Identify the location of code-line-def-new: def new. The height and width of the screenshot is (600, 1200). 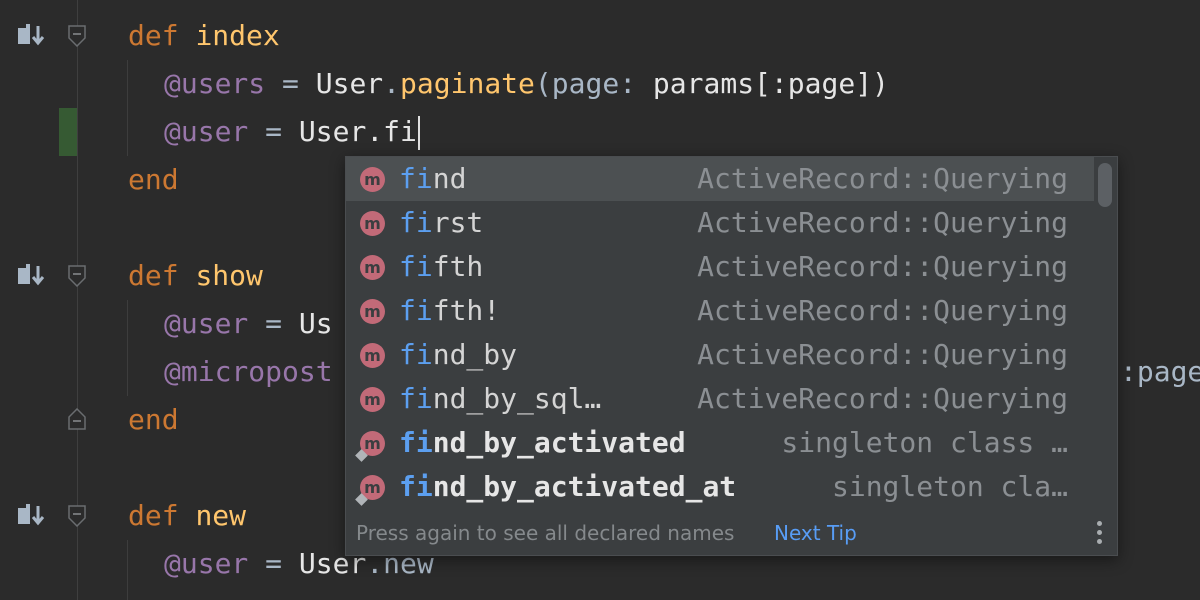
(187, 516).